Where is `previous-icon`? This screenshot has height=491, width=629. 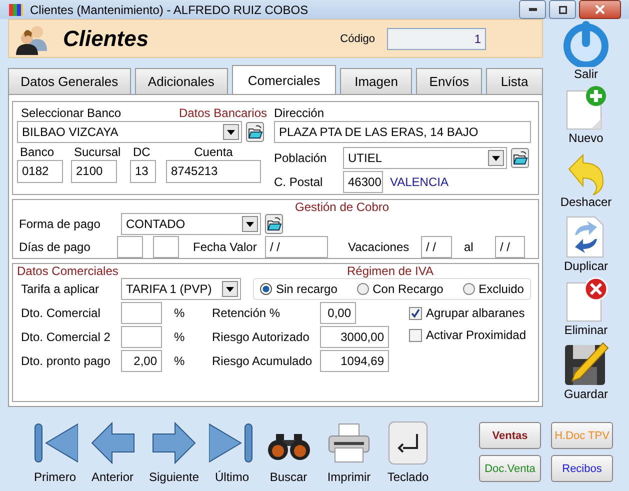
previous-icon is located at coordinates (113, 443).